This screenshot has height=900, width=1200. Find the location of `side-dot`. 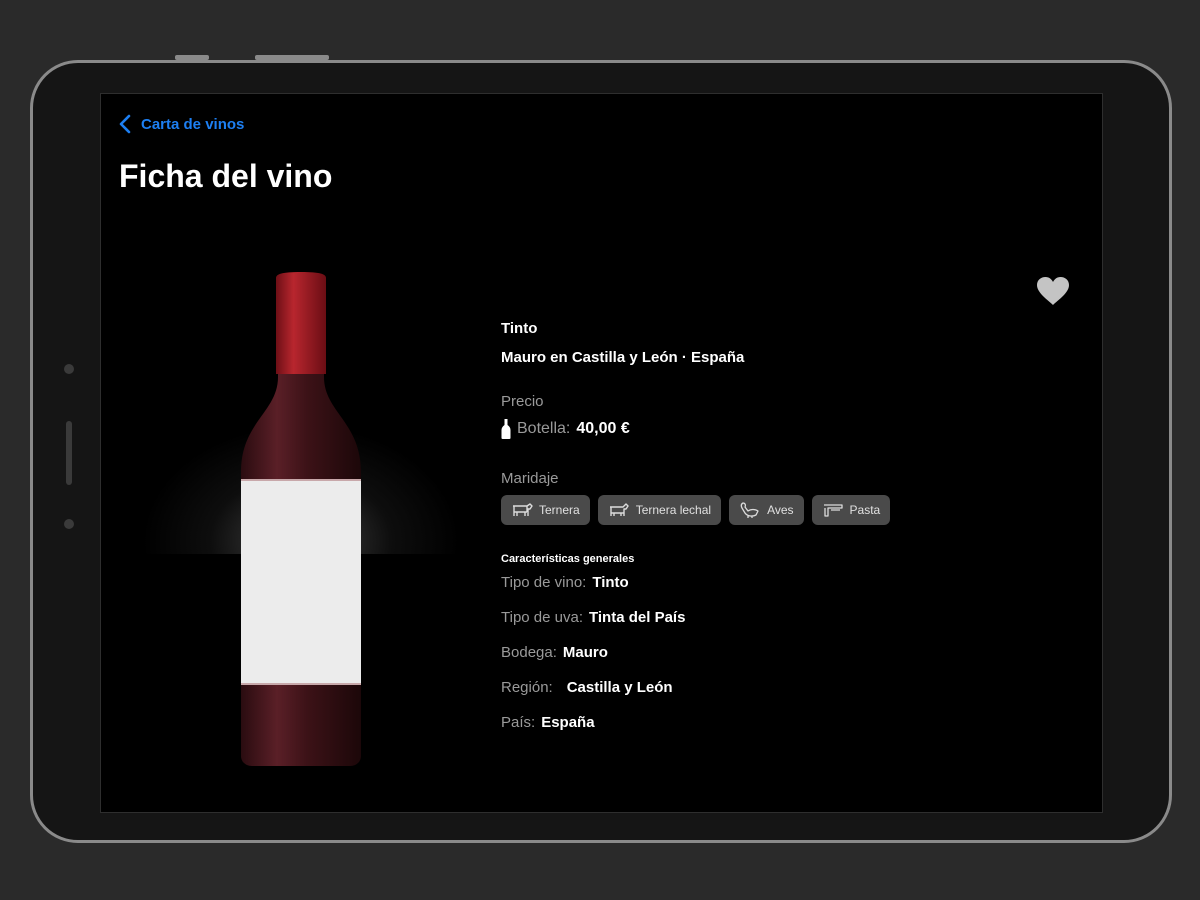

side-dot is located at coordinates (69, 524).